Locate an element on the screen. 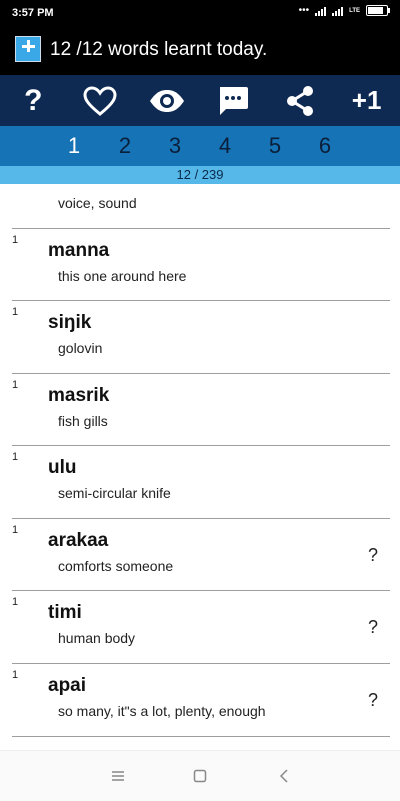  network-label: LTE is located at coordinates (354, 10).